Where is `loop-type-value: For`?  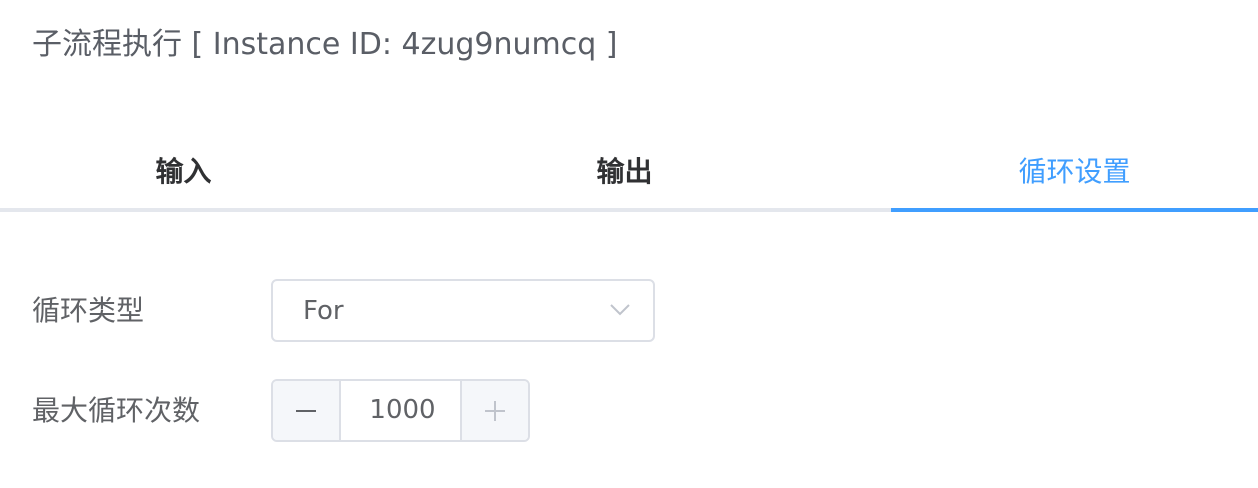
loop-type-value: For is located at coordinates (323, 311).